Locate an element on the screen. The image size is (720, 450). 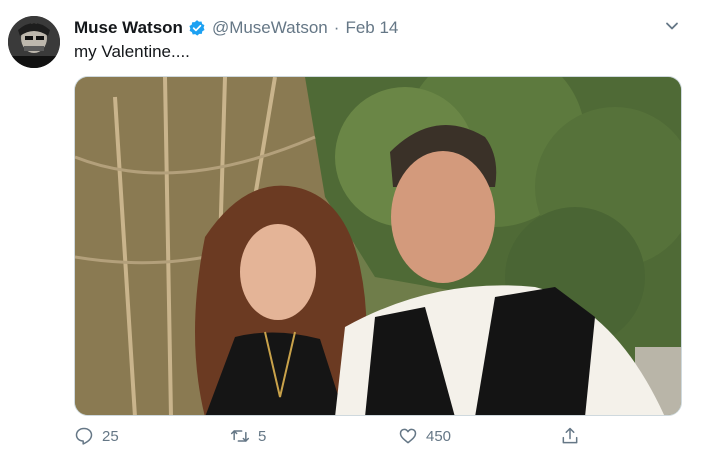
tweet-header: Muse Watson @MuseWatson · Feb 14 is located at coordinates (236, 28).